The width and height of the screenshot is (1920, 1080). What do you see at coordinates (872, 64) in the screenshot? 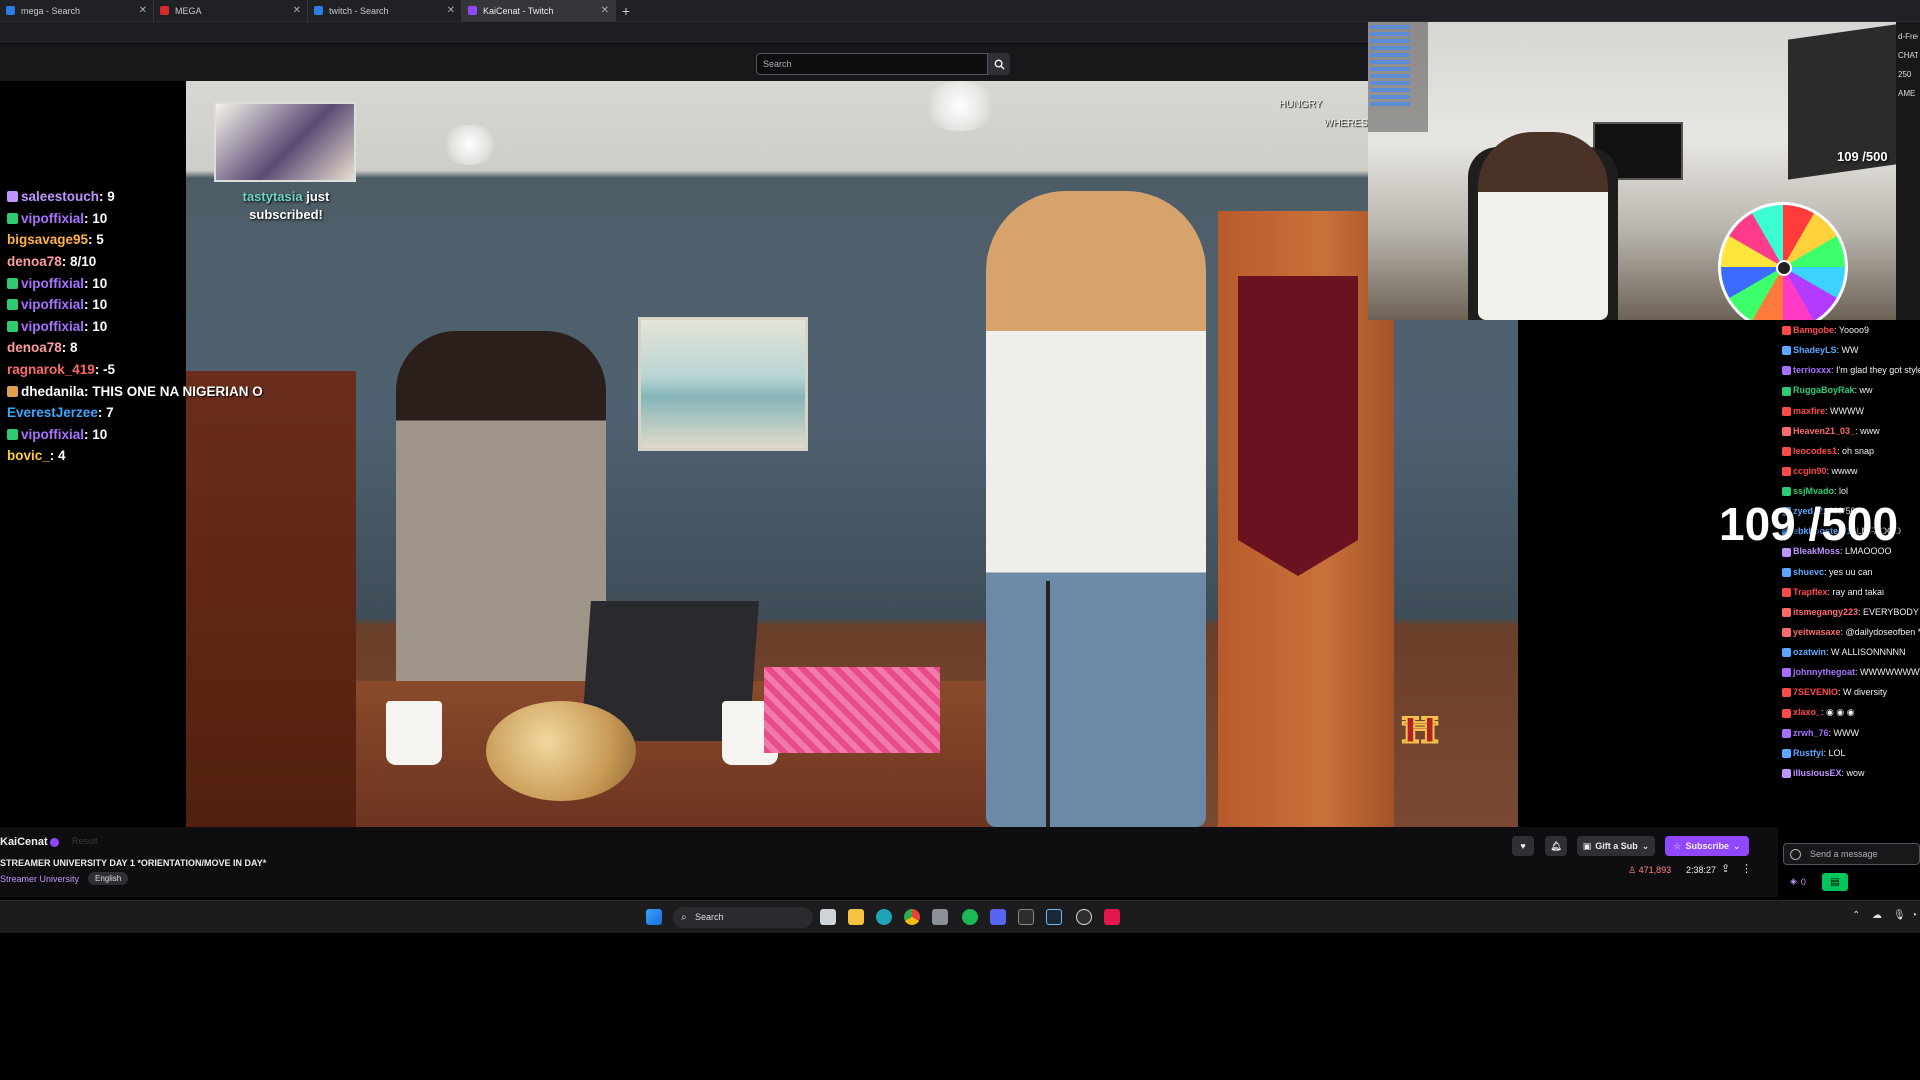
I see `search-input: Search` at bounding box center [872, 64].